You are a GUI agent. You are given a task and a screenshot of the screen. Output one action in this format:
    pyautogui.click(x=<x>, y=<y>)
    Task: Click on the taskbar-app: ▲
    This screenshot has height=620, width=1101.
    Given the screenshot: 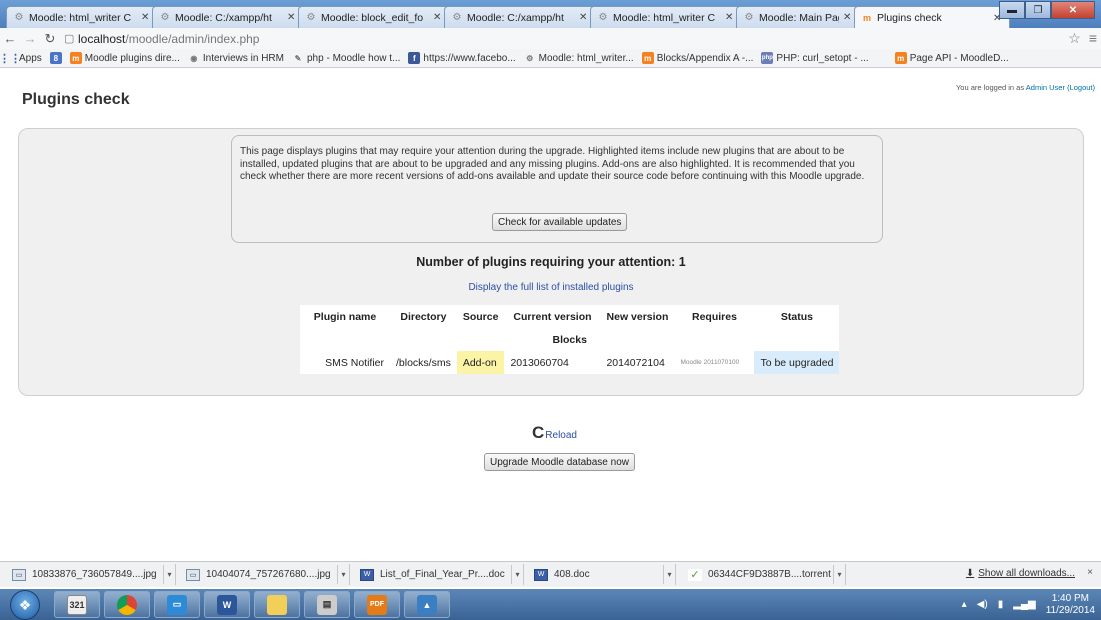 What is the action you would take?
    pyautogui.click(x=427, y=604)
    